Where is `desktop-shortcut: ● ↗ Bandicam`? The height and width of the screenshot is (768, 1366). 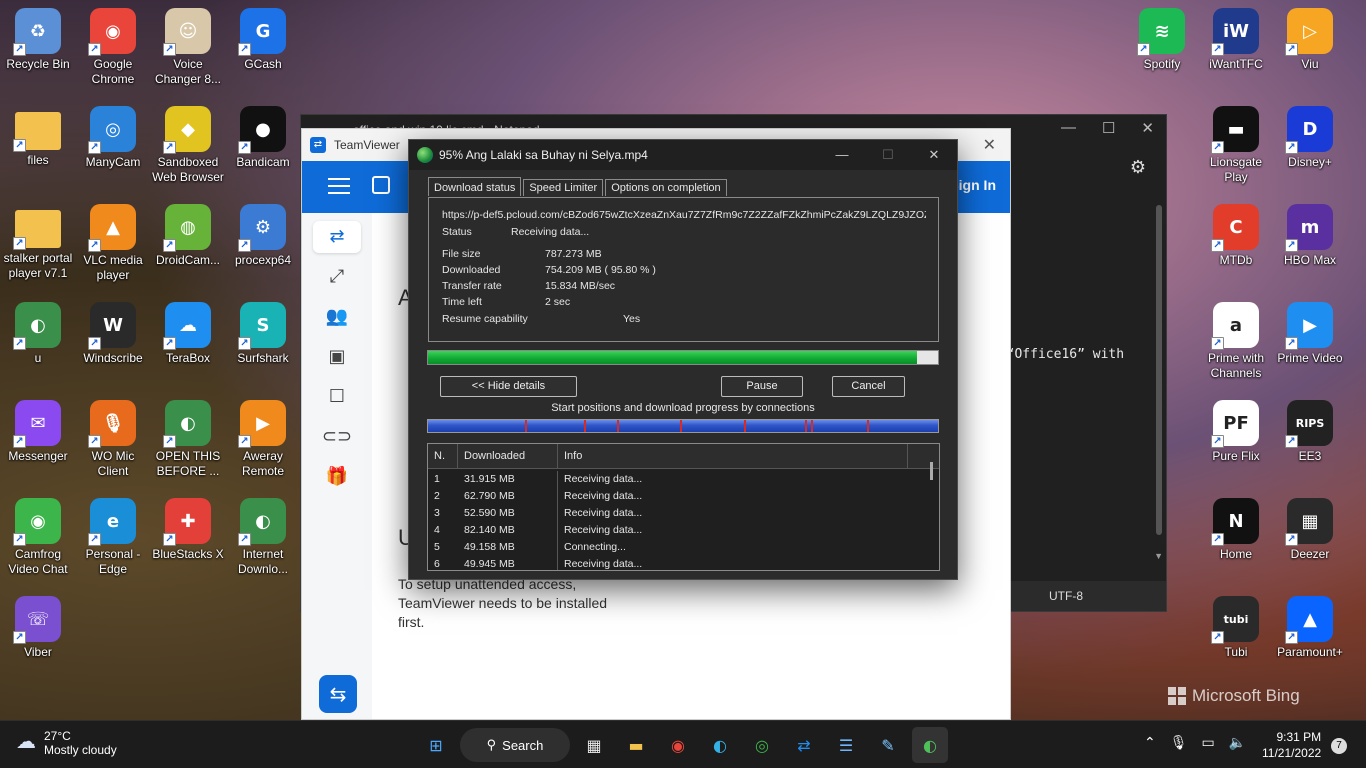 desktop-shortcut: ● ↗ Bandicam is located at coordinates (263, 138).